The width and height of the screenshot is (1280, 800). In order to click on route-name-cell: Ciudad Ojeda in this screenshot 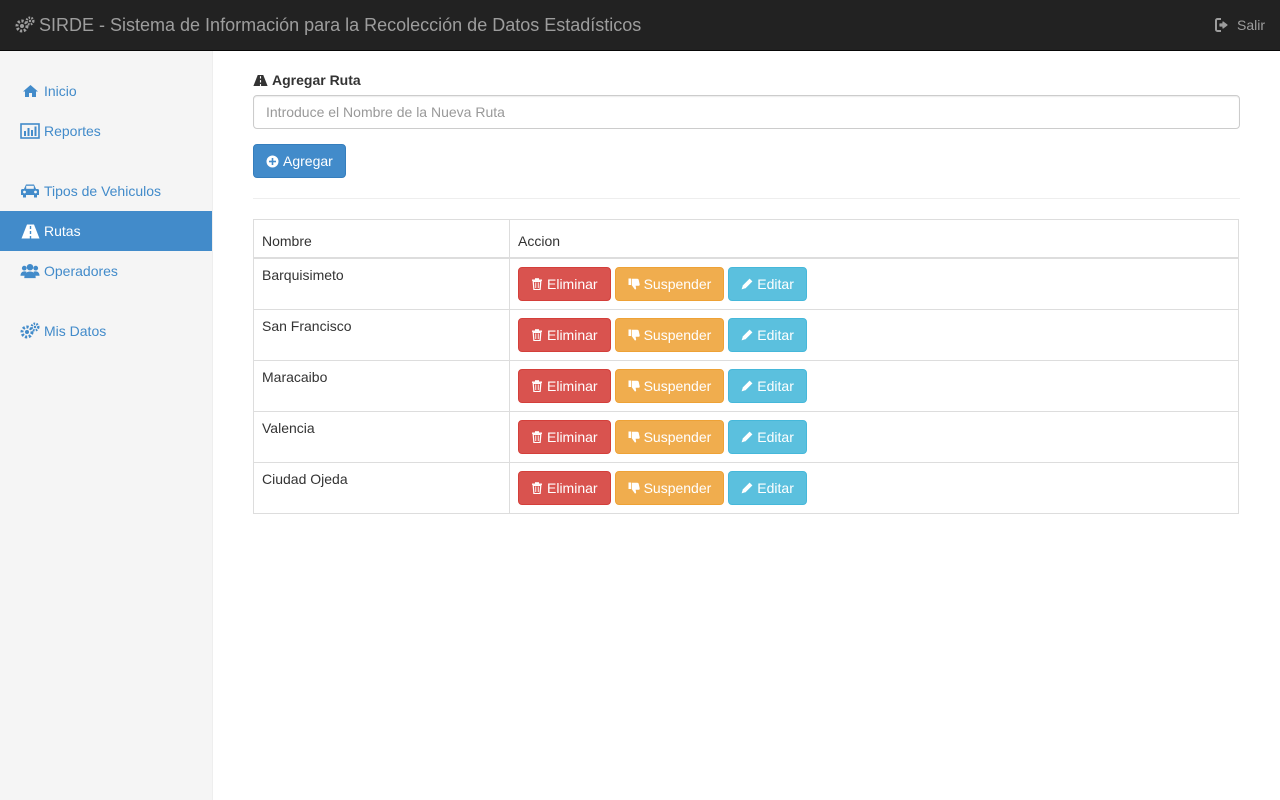, I will do `click(381, 487)`.